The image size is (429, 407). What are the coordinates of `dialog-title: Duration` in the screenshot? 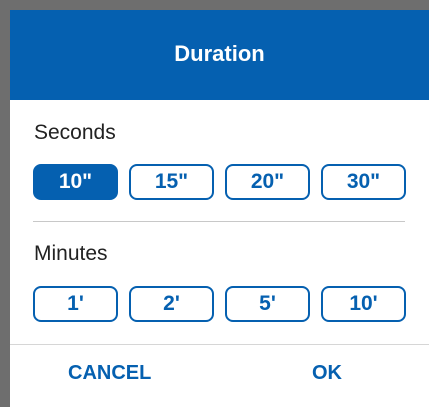 It's located at (219, 53).